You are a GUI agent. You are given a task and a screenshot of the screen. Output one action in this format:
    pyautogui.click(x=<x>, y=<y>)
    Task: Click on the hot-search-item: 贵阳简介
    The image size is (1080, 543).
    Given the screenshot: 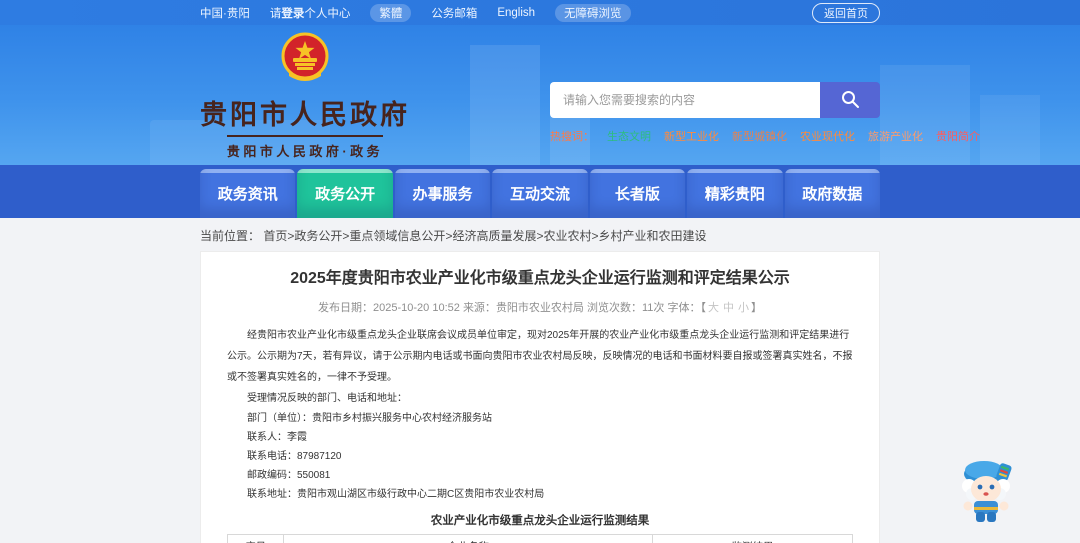 What is the action you would take?
    pyautogui.click(x=958, y=136)
    